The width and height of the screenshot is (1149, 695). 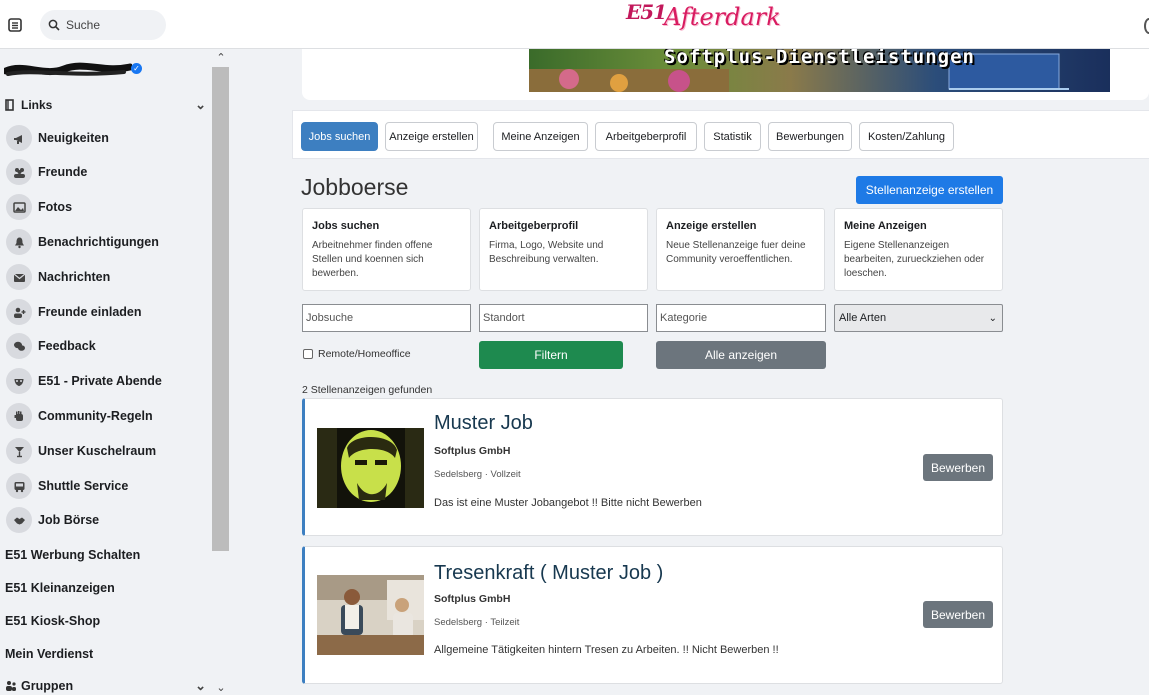 What do you see at coordinates (95, 416) in the screenshot?
I see `sidebar-item-label: Community-Regeln` at bounding box center [95, 416].